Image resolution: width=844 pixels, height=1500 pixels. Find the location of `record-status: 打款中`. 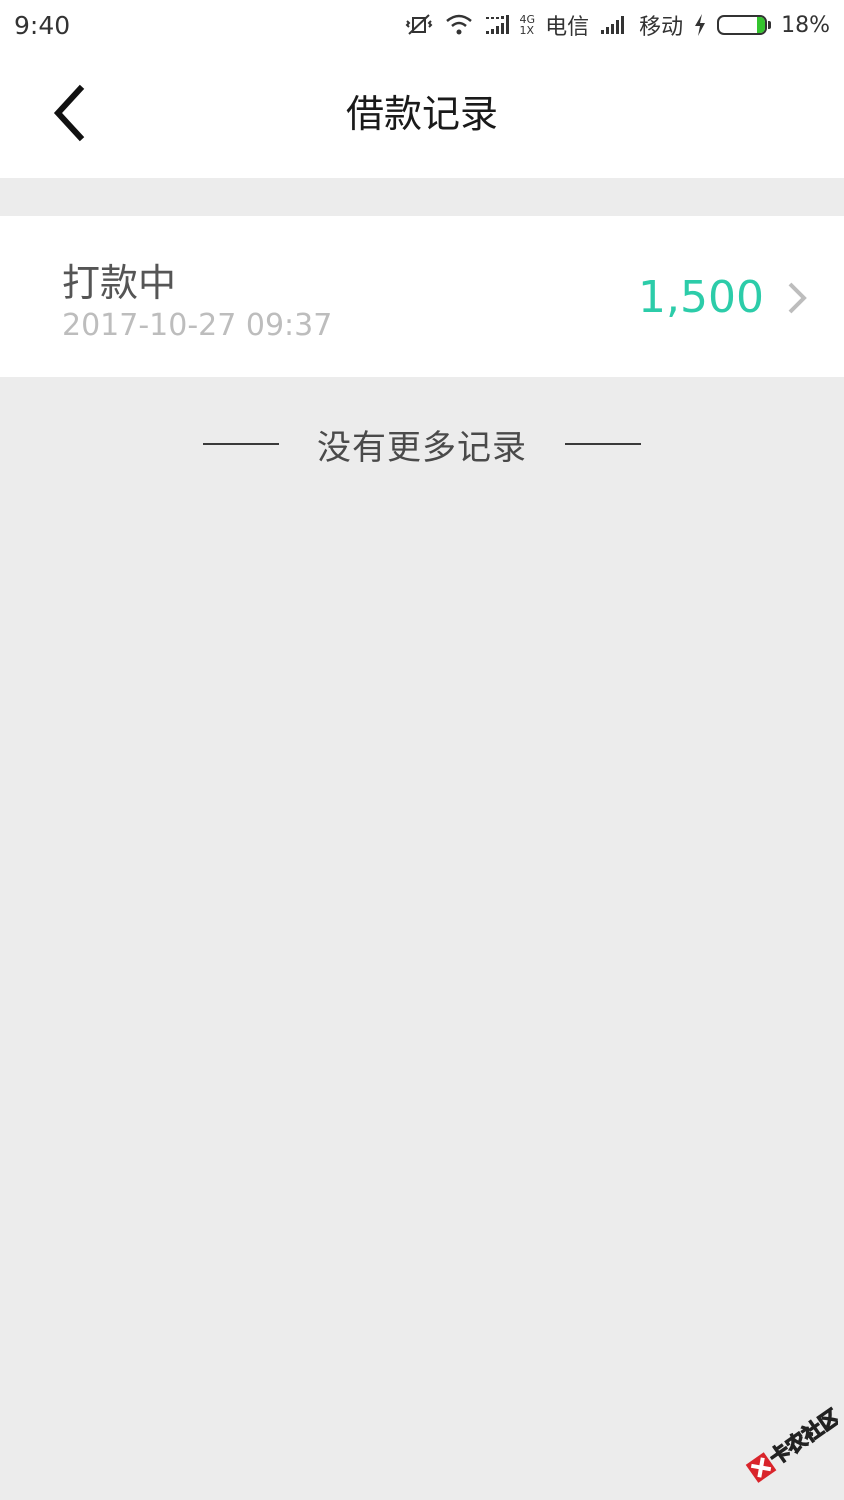

record-status: 打款中 is located at coordinates (119, 283).